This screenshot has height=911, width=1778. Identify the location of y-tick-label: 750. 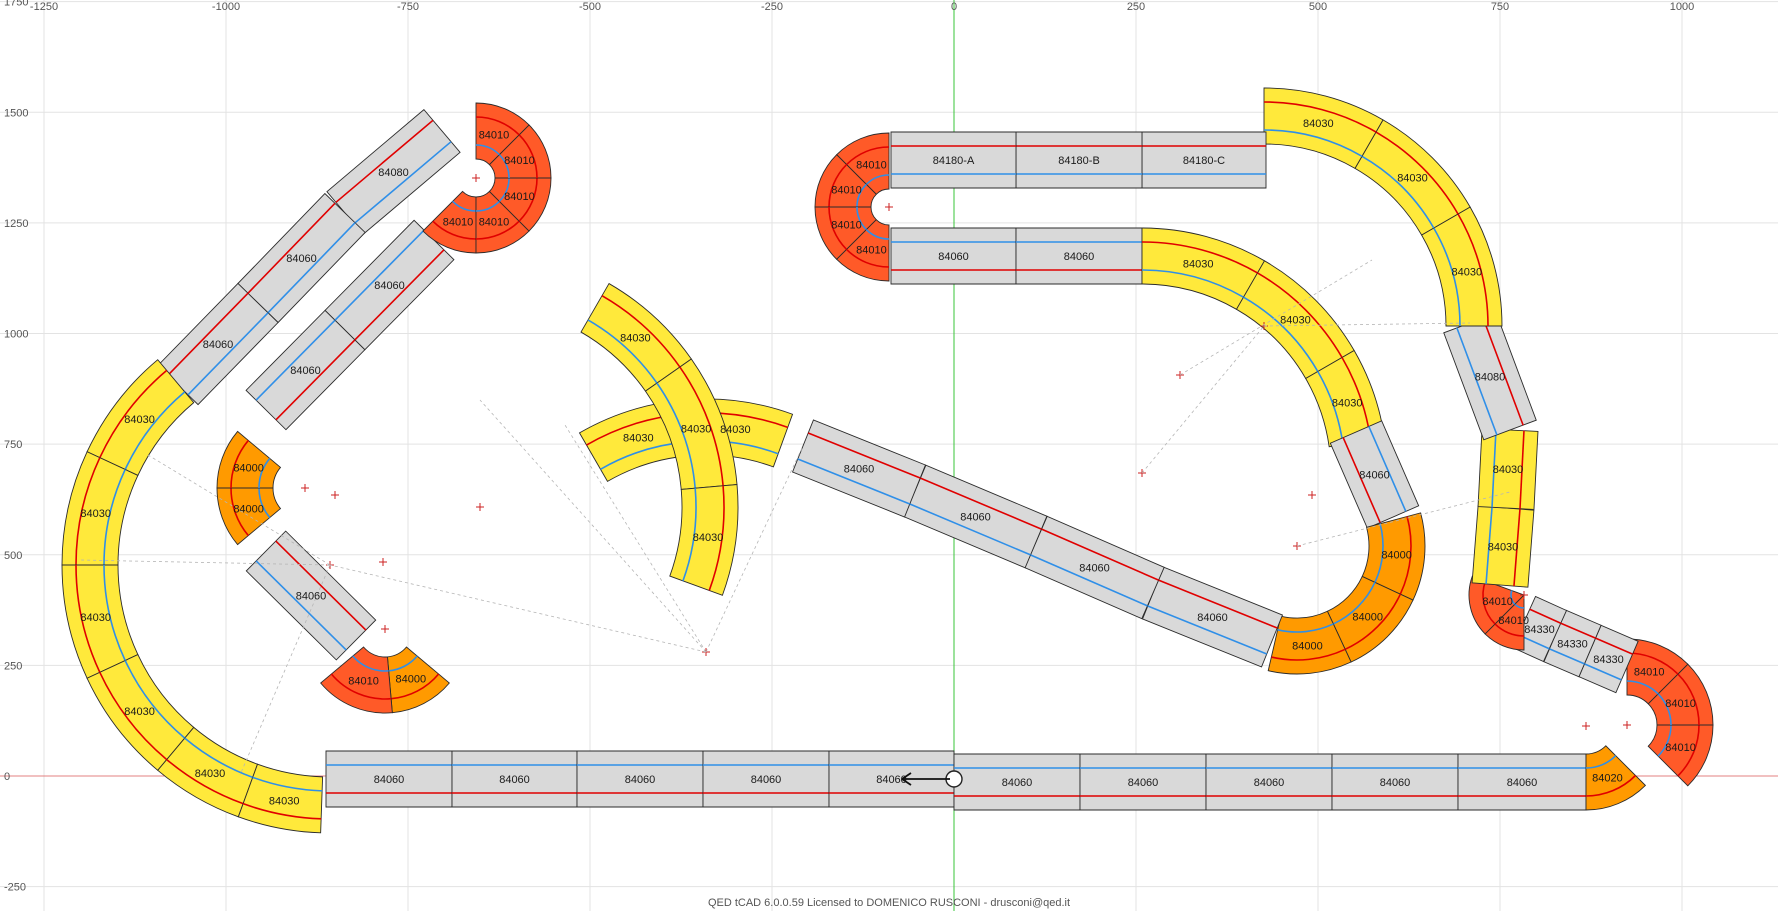
(13, 445).